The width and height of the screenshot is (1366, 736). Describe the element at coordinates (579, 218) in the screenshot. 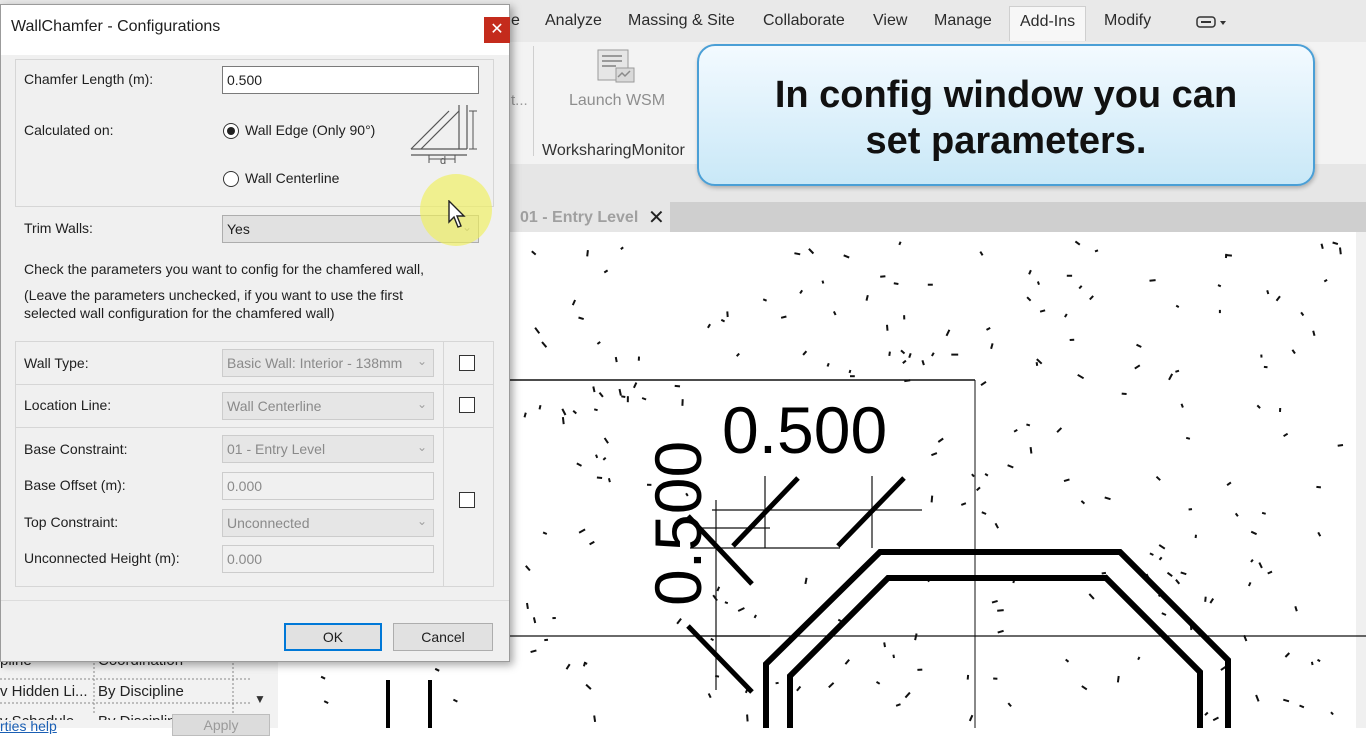

I see `view-tab-label: 01 - Entry Level` at that location.